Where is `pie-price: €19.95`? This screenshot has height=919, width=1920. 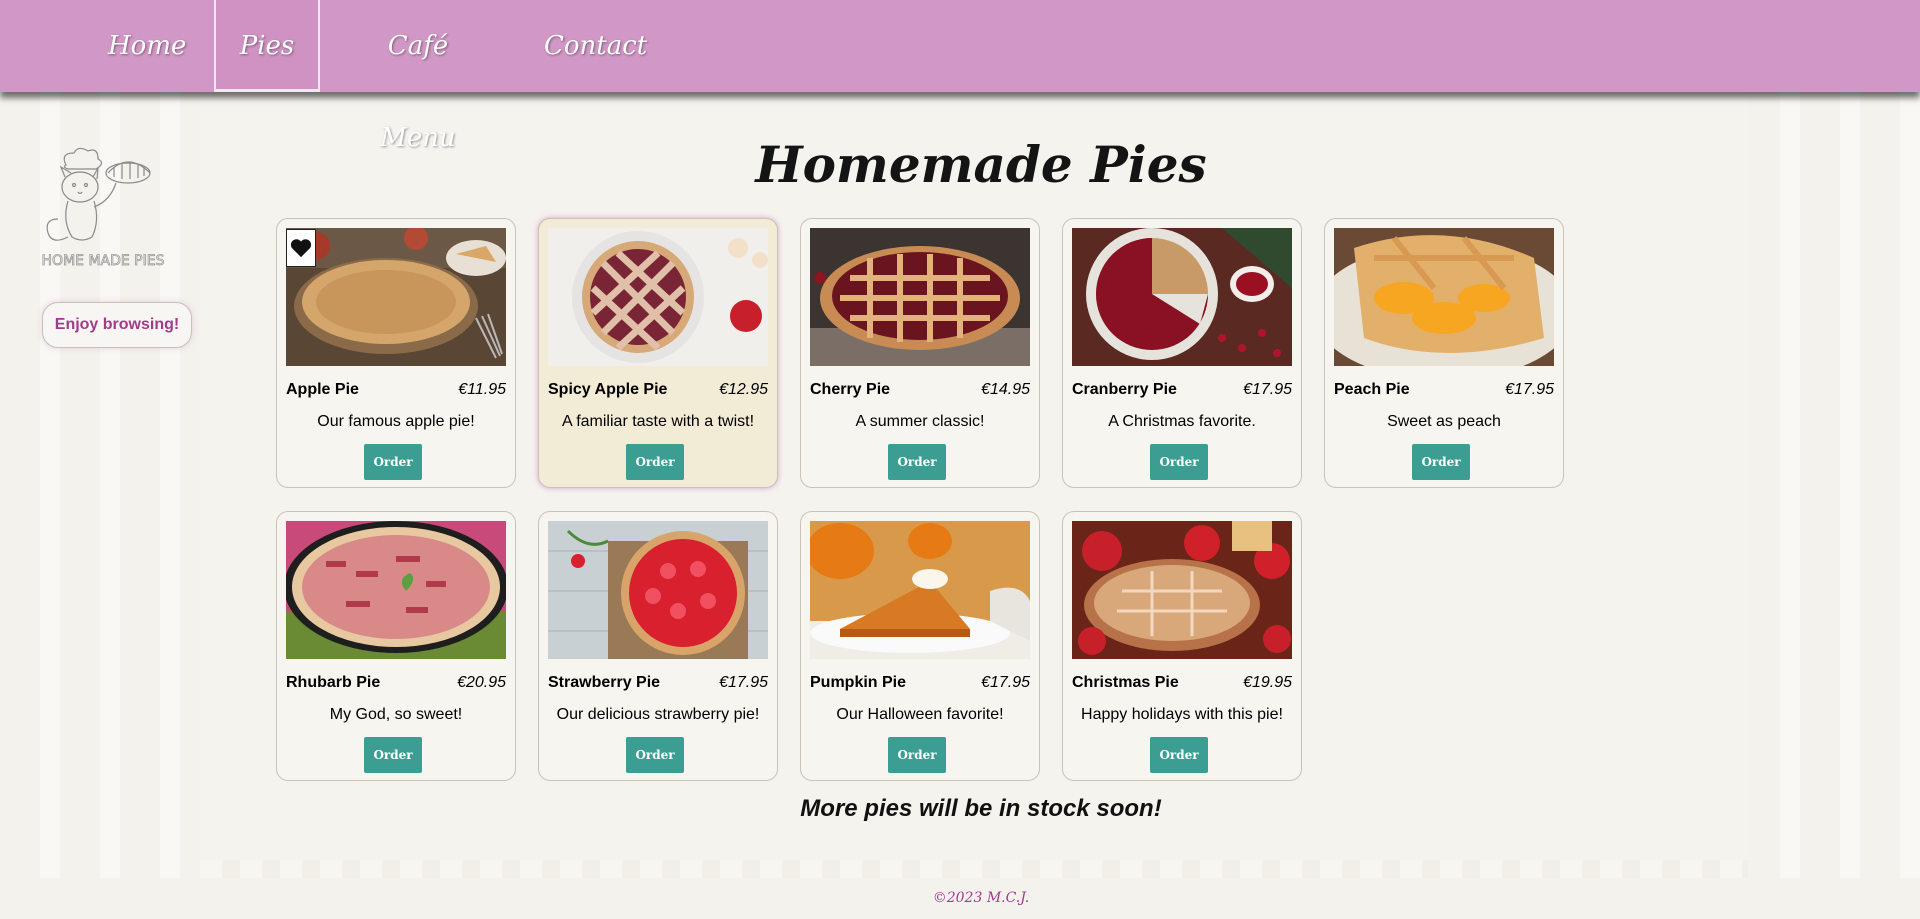 pie-price: €19.95 is located at coordinates (1267, 682).